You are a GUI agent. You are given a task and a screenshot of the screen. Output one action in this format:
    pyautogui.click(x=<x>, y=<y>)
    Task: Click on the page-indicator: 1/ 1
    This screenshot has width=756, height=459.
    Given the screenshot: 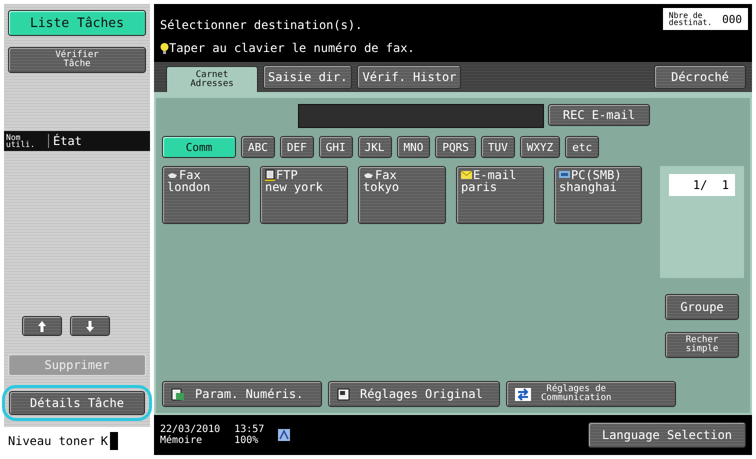 What is the action you would take?
    pyautogui.click(x=702, y=185)
    